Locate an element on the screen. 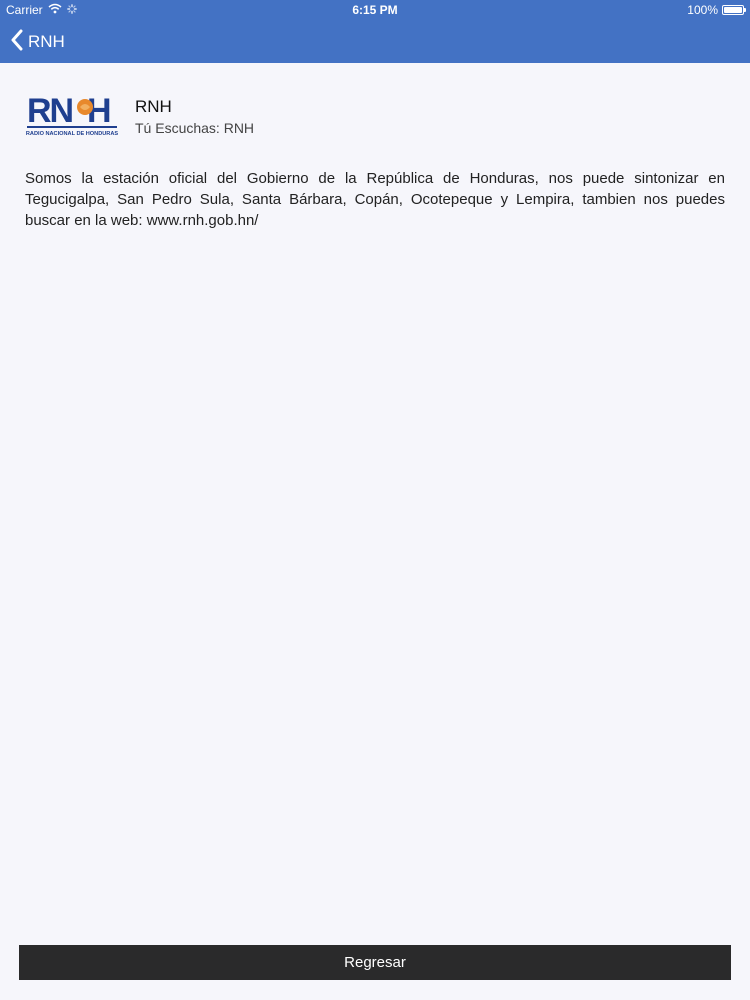 This screenshot has width=750, height=1000. battery-percent: 100% is located at coordinates (702, 10).